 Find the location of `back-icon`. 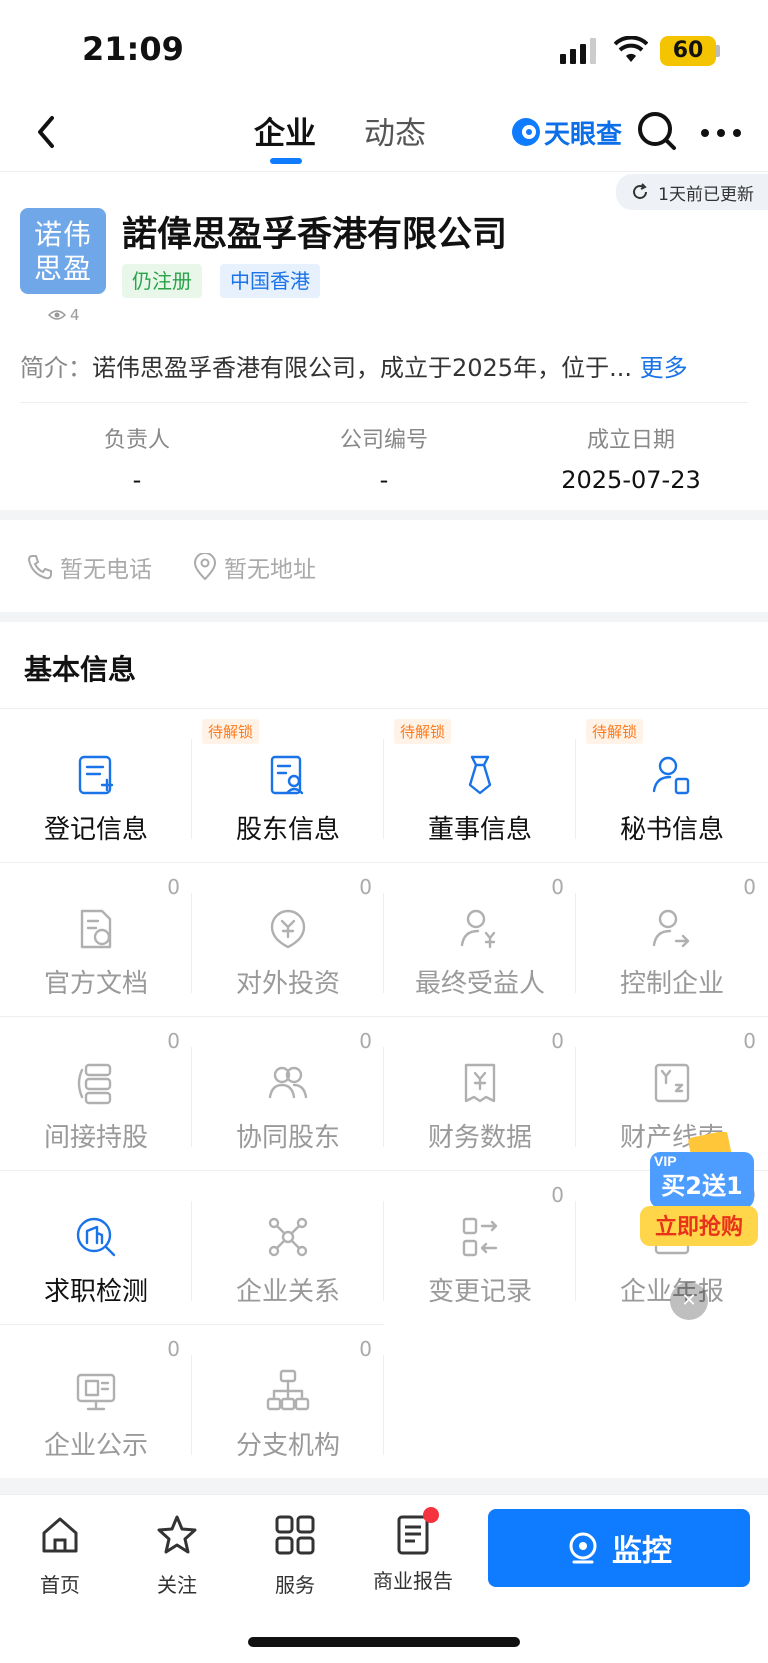

back-icon is located at coordinates (48, 132).